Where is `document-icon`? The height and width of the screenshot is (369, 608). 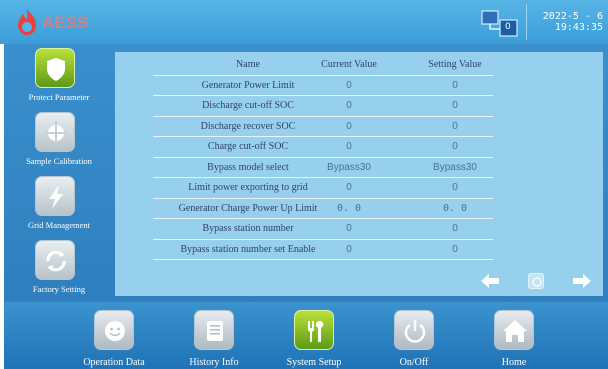
document-icon is located at coordinates (215, 331).